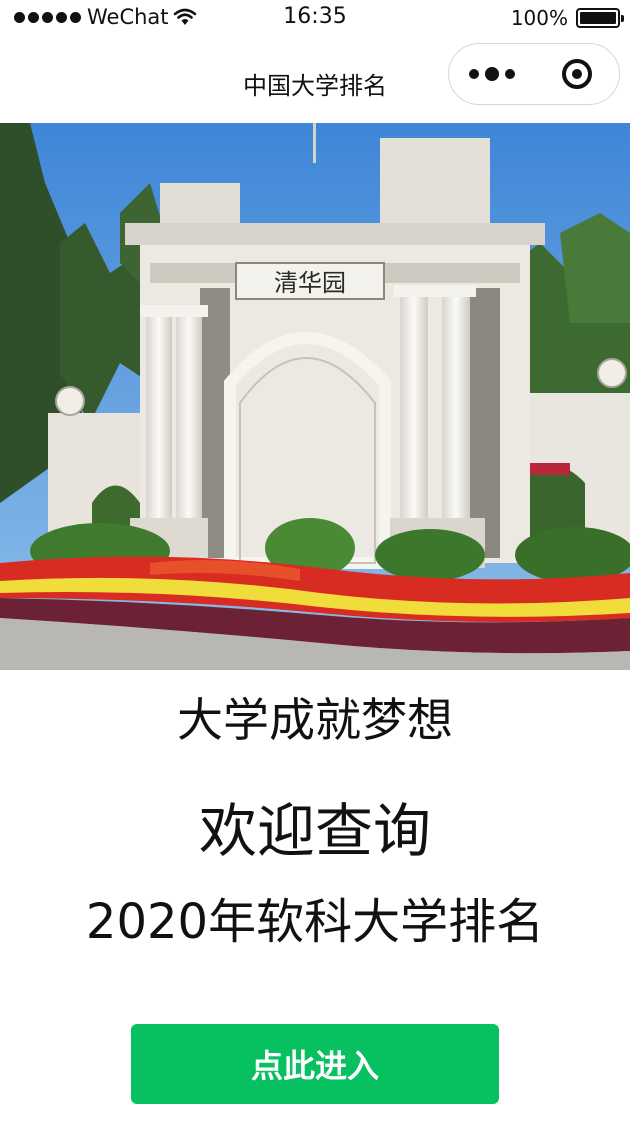 This screenshot has height=1126, width=630. I want to click on battery-icon, so click(600, 18).